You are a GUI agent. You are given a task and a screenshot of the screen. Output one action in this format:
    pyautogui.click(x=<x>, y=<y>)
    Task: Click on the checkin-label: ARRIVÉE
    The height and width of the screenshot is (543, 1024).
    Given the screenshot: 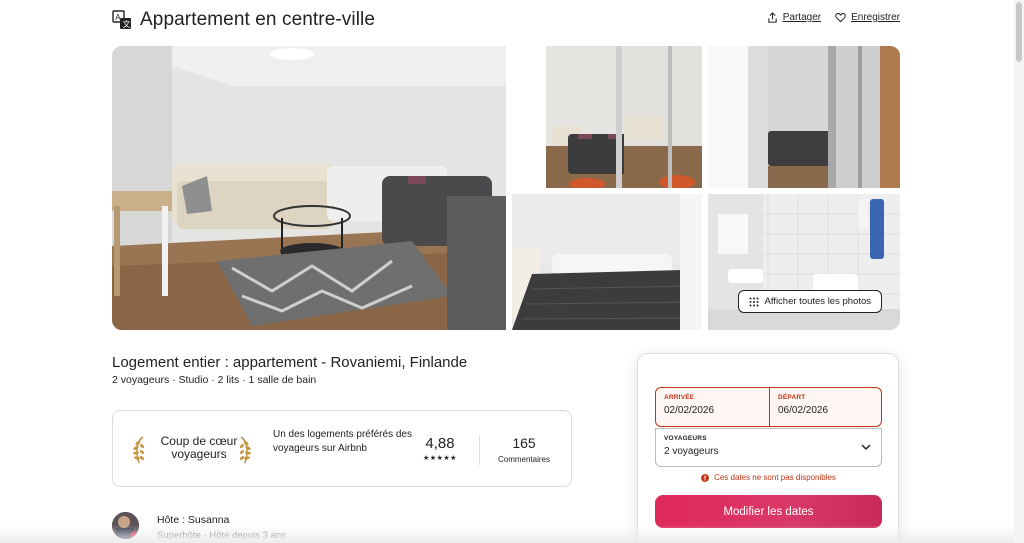 What is the action you would take?
    pyautogui.click(x=679, y=397)
    